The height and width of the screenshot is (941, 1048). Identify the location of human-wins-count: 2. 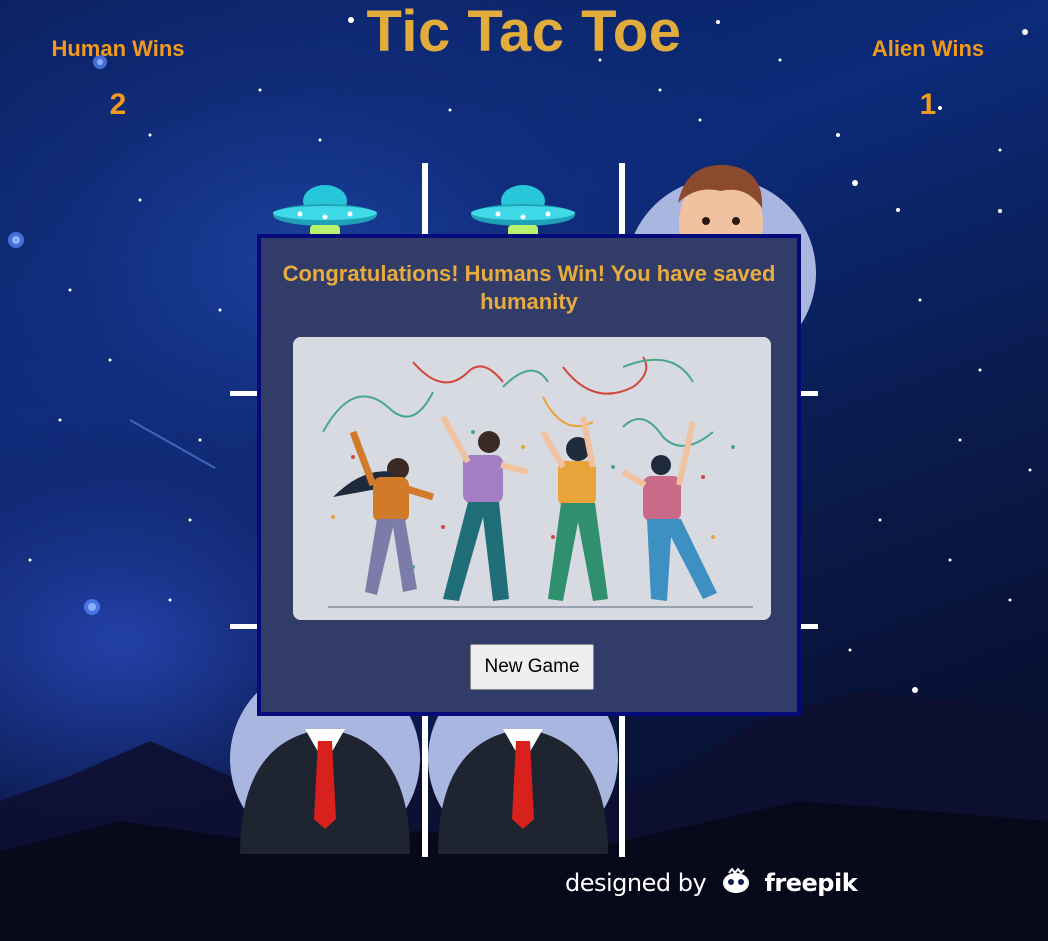
(118, 104).